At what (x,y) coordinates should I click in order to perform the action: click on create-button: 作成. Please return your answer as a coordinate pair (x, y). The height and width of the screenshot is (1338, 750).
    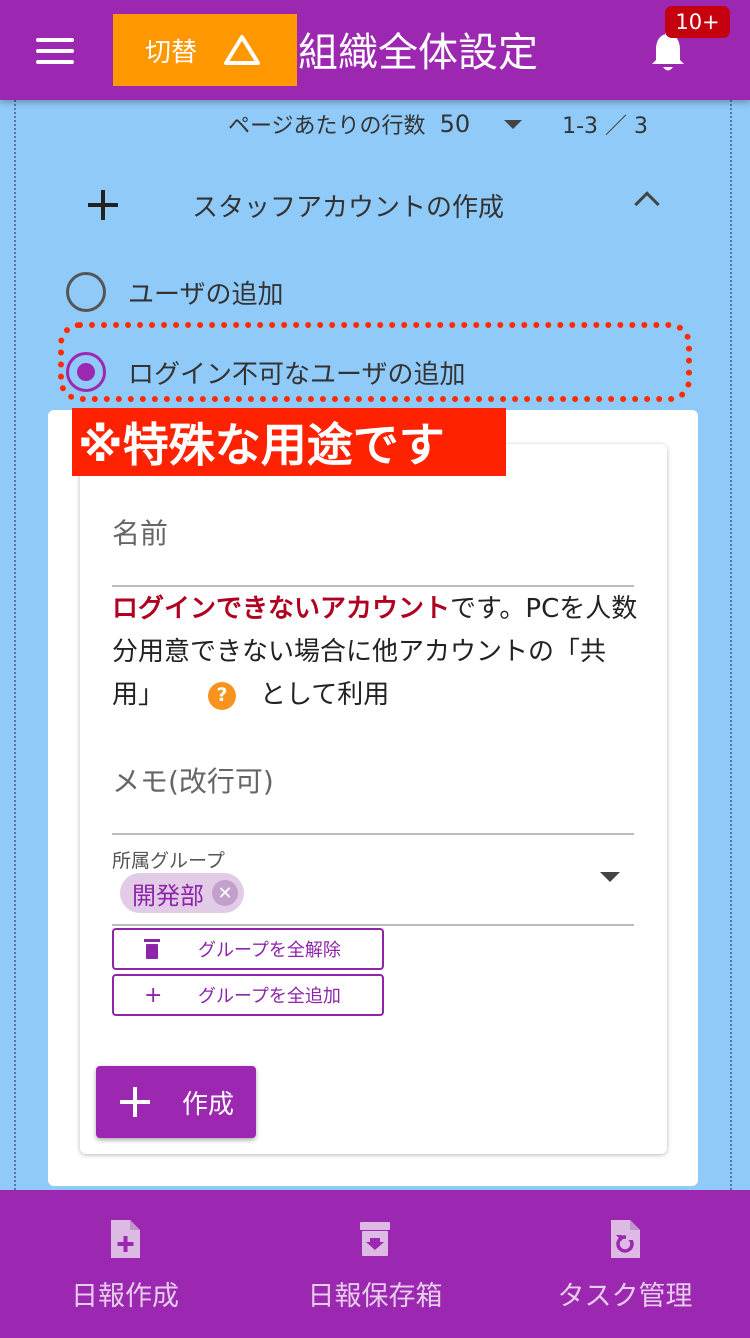
    Looking at the image, I should click on (176, 1102).